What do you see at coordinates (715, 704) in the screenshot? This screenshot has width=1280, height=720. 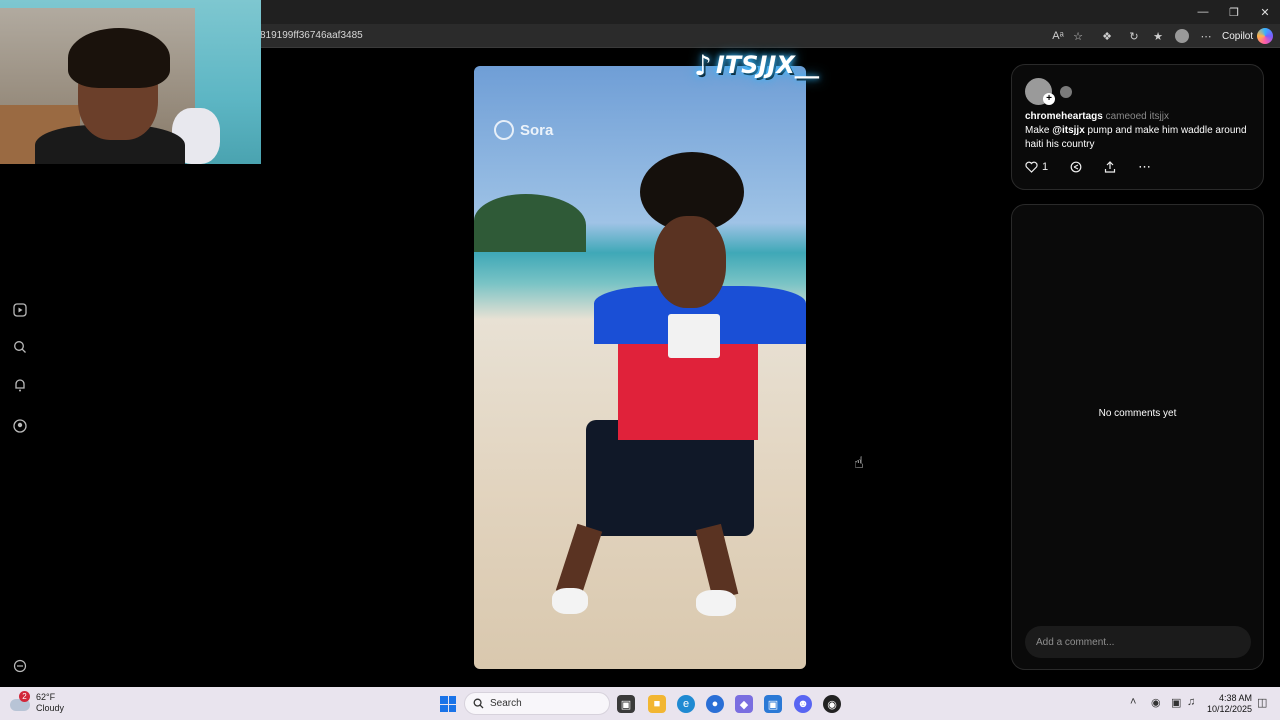 I see `app-icon: ●` at bounding box center [715, 704].